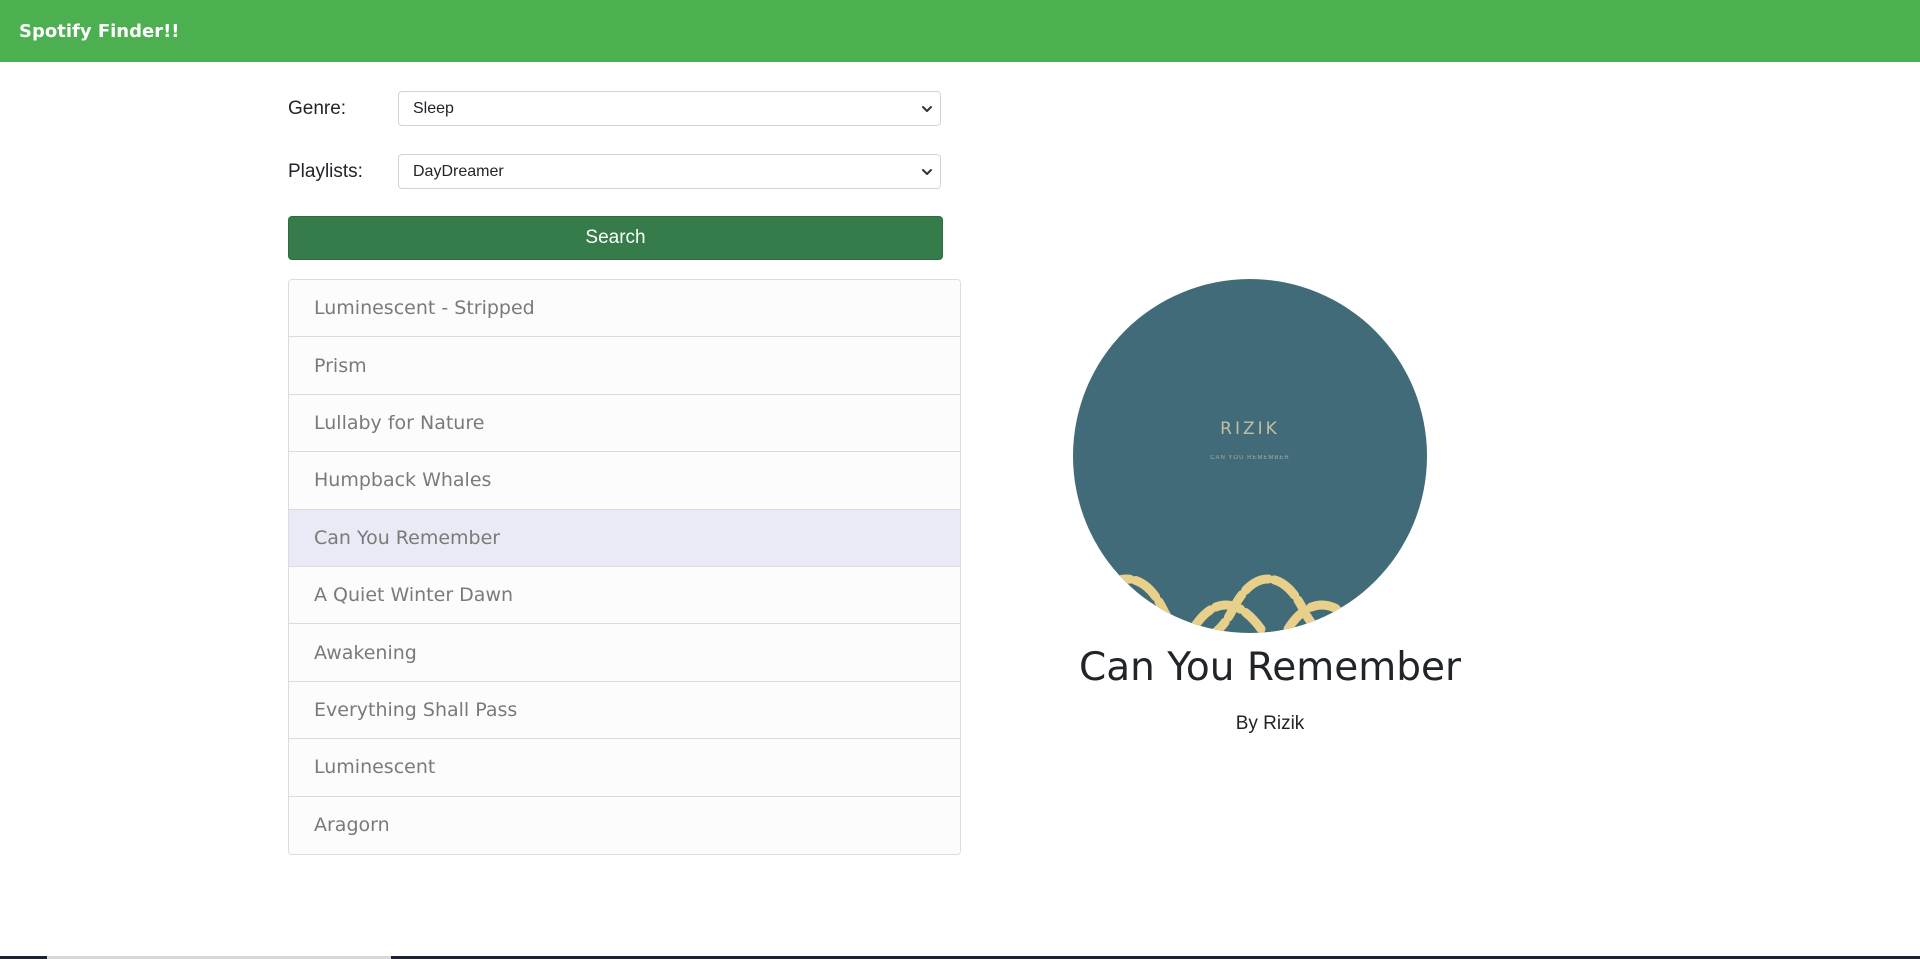 This screenshot has width=1920, height=959. Describe the element at coordinates (1270, 667) in the screenshot. I see `song-title: Can You Remember` at that location.